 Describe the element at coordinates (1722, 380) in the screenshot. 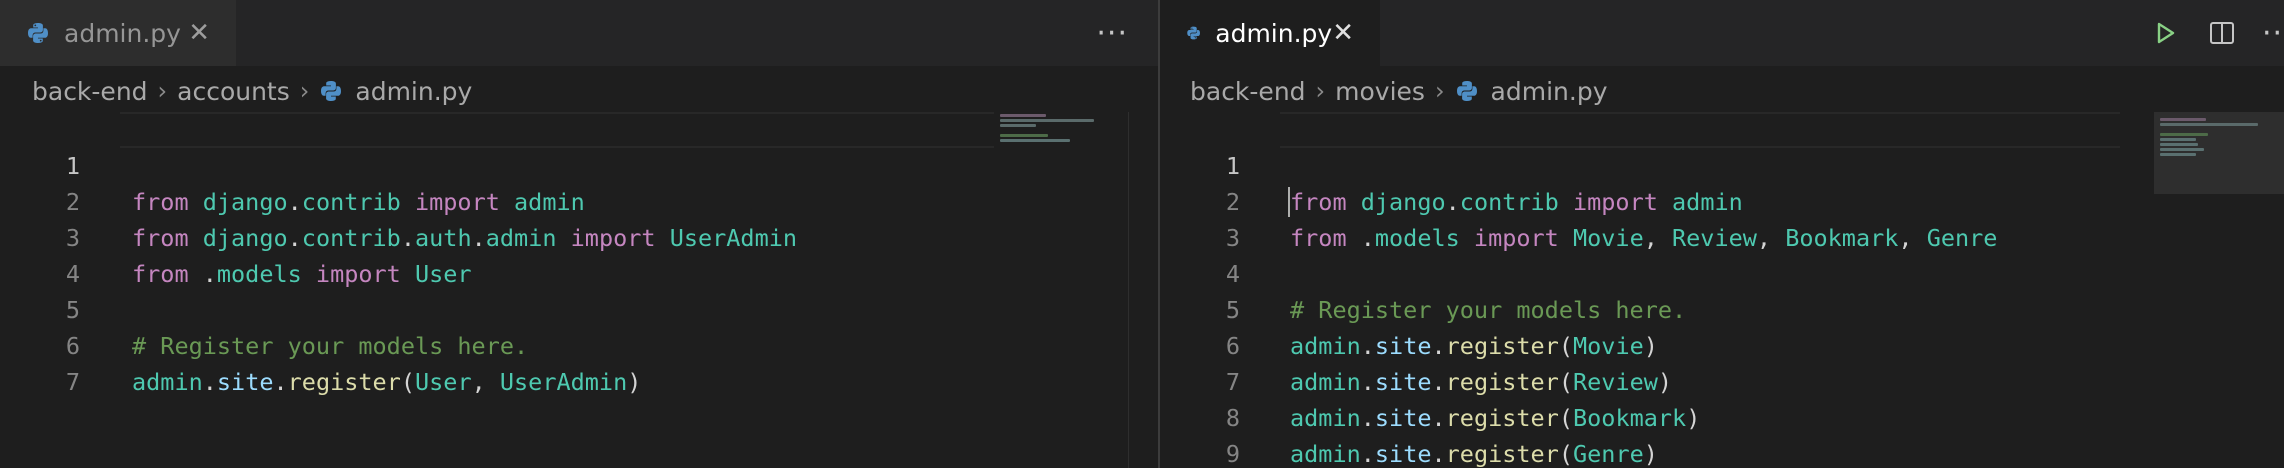

I see `code-line: 7 admin.site.register(Bookmark)` at that location.